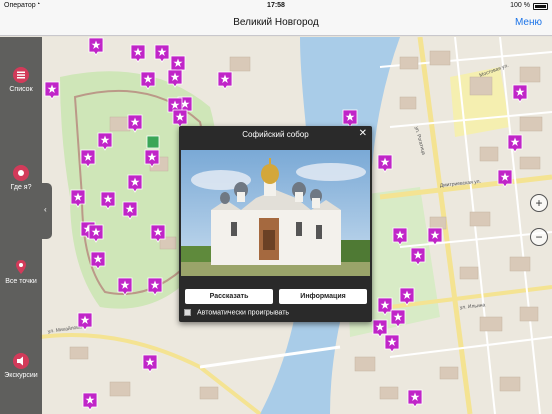  Describe the element at coordinates (21, 89) in the screenshot. I see `sidebar-item-label: Список` at that location.